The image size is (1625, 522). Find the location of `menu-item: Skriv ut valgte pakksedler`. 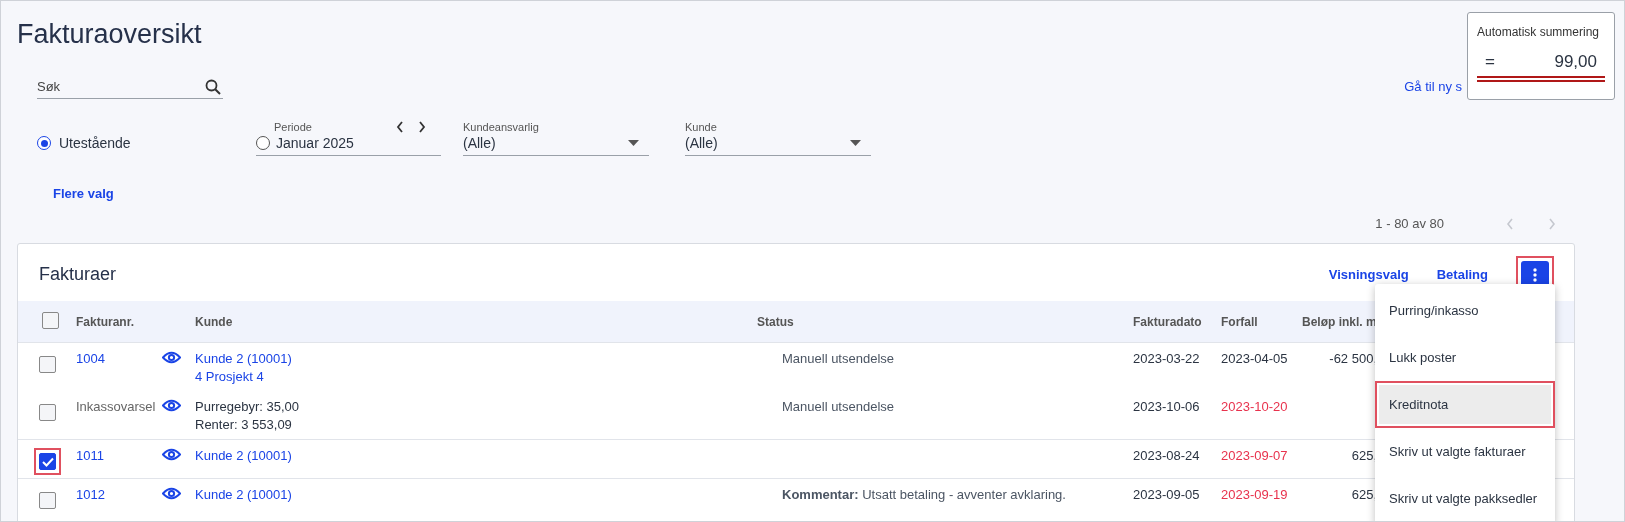

menu-item: Skriv ut valgte pakksedler is located at coordinates (1465, 498).